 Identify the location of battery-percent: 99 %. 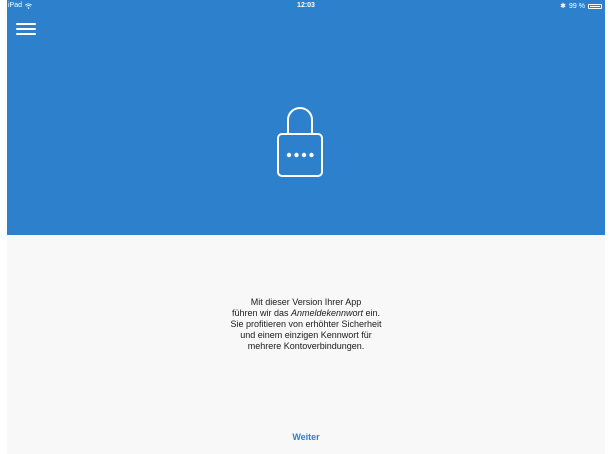
(577, 6).